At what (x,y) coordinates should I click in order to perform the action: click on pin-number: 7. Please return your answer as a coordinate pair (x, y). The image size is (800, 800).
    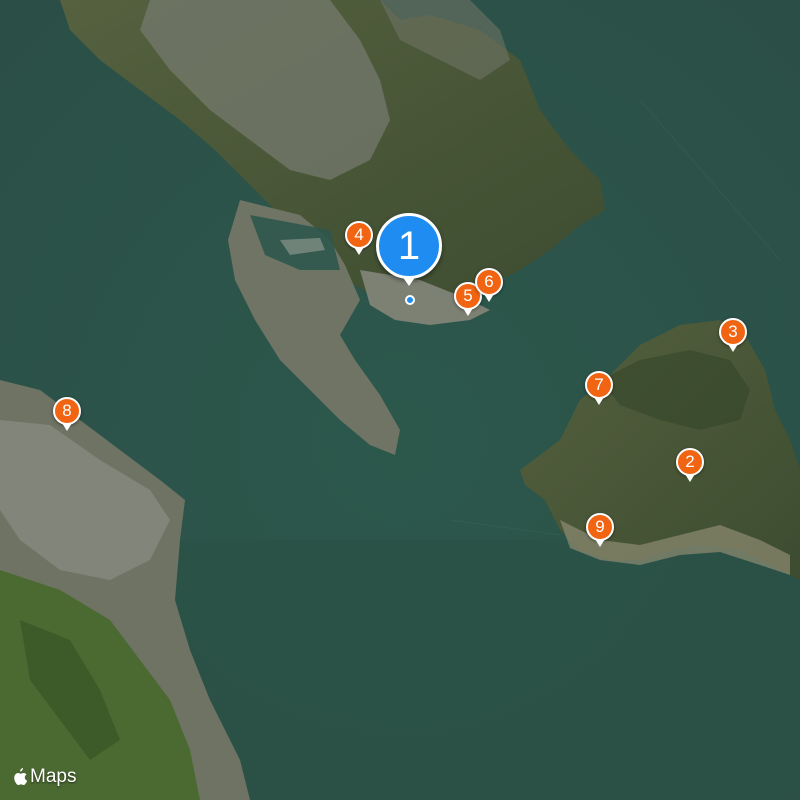
    Looking at the image, I should click on (599, 384).